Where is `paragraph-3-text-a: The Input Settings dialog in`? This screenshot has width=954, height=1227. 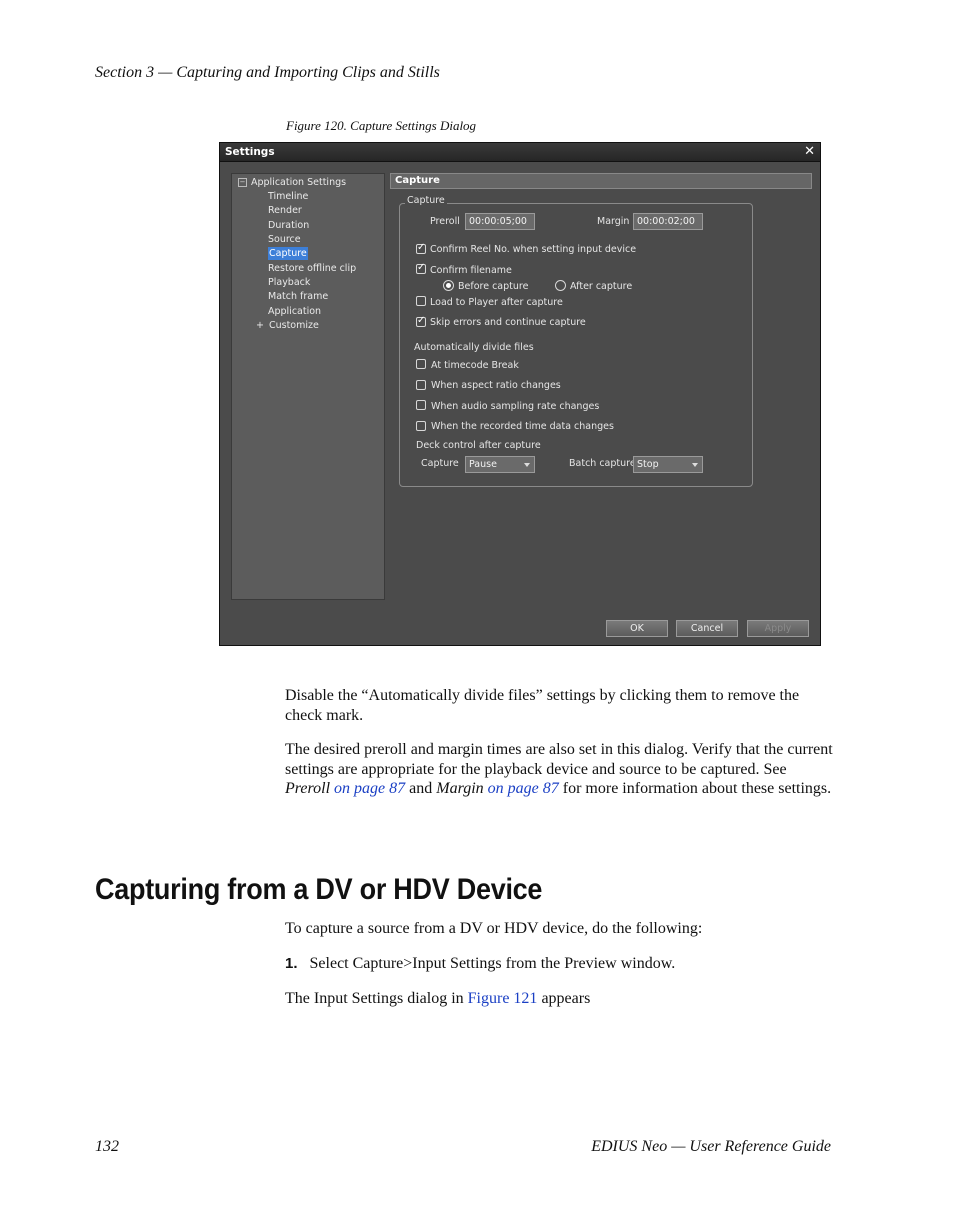 paragraph-3-text-a: The Input Settings dialog in is located at coordinates (376, 998).